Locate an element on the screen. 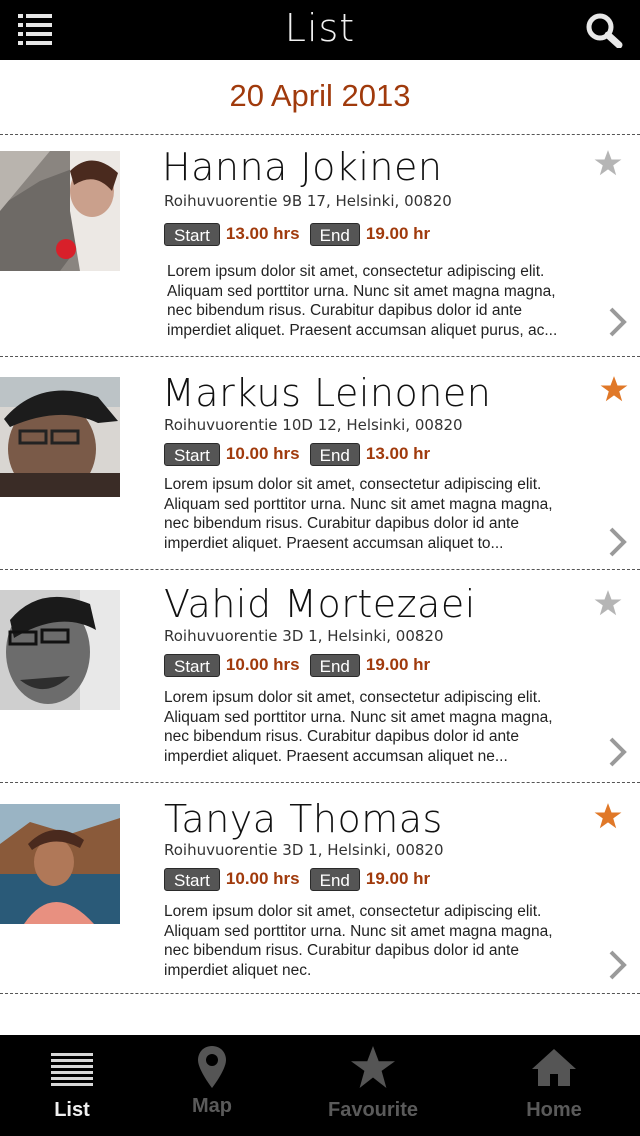 The width and height of the screenshot is (640, 1136). tab-bar: List Map Favourite Home is located at coordinates (320, 1085).